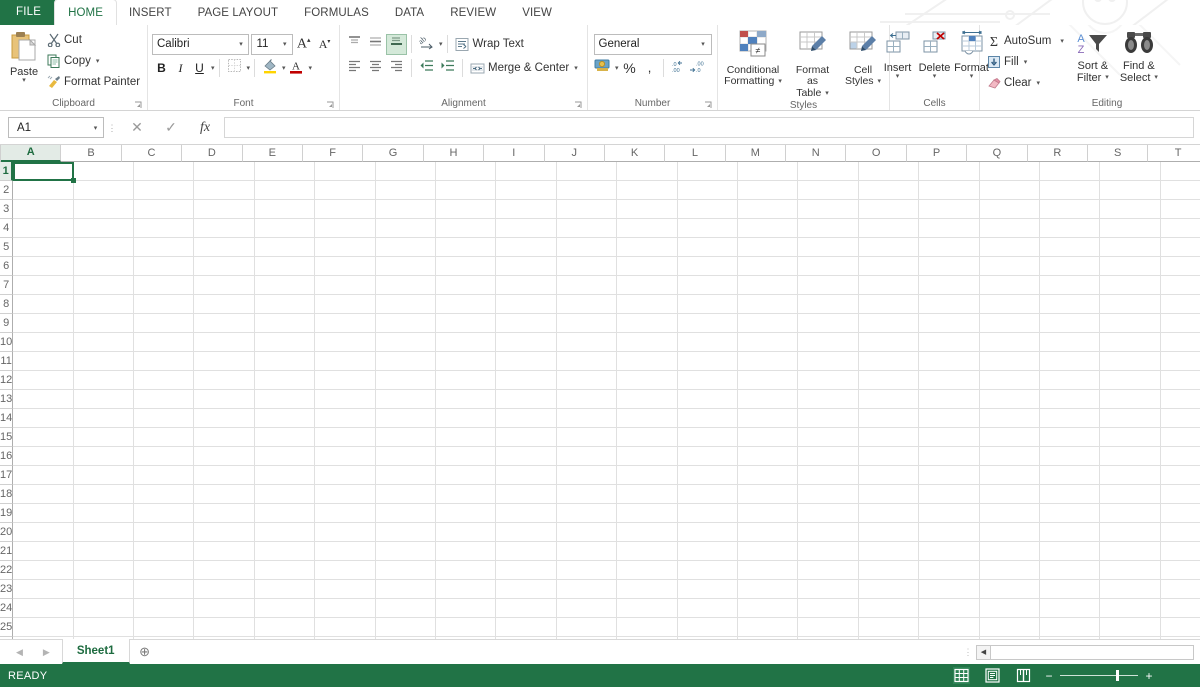 The height and width of the screenshot is (698, 1200). I want to click on cell-K21, so click(647, 551).